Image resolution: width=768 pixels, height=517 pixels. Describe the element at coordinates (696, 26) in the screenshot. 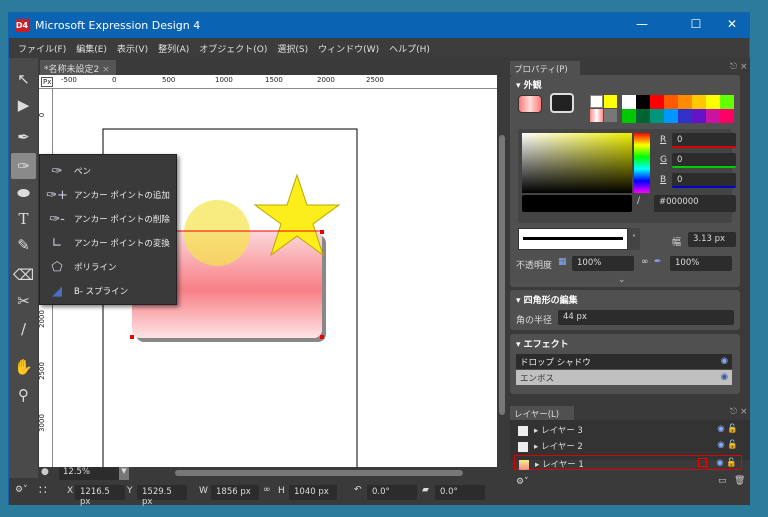

I see `maximize-button: ☐` at that location.